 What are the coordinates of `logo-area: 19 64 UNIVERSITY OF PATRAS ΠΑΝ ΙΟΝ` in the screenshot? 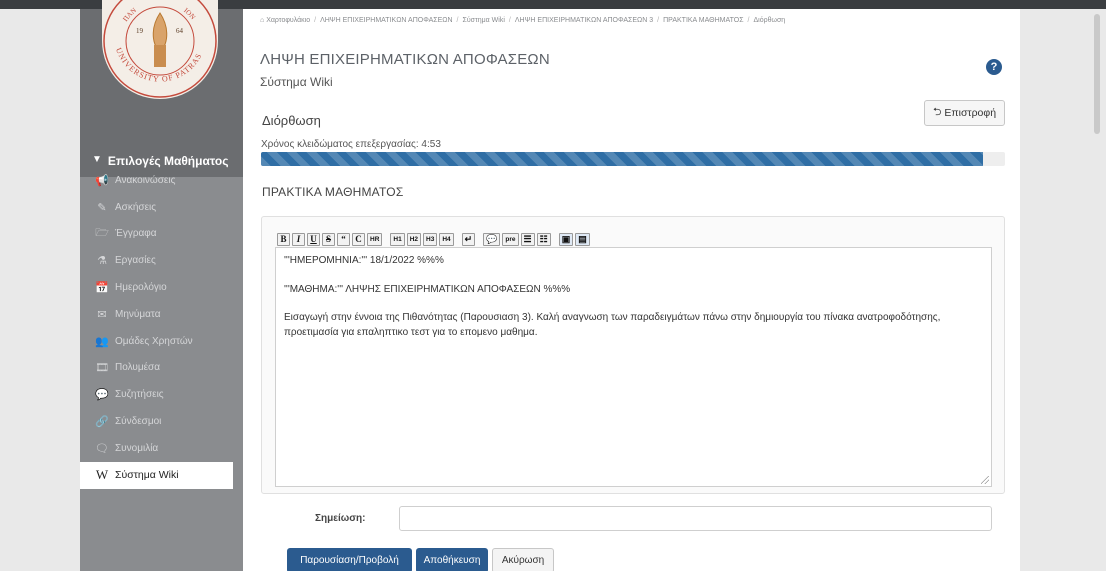 It's located at (161, 72).